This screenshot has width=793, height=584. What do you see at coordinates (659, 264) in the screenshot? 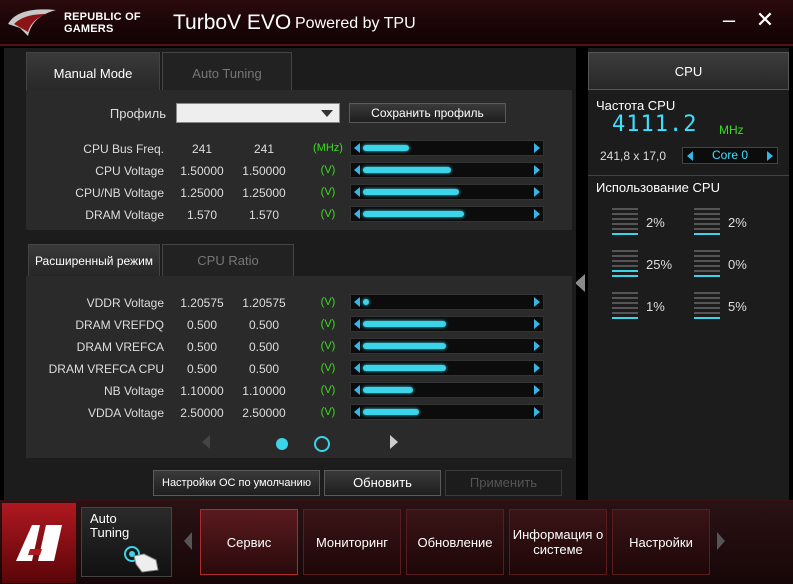
I see `usage-percent: 25%` at bounding box center [659, 264].